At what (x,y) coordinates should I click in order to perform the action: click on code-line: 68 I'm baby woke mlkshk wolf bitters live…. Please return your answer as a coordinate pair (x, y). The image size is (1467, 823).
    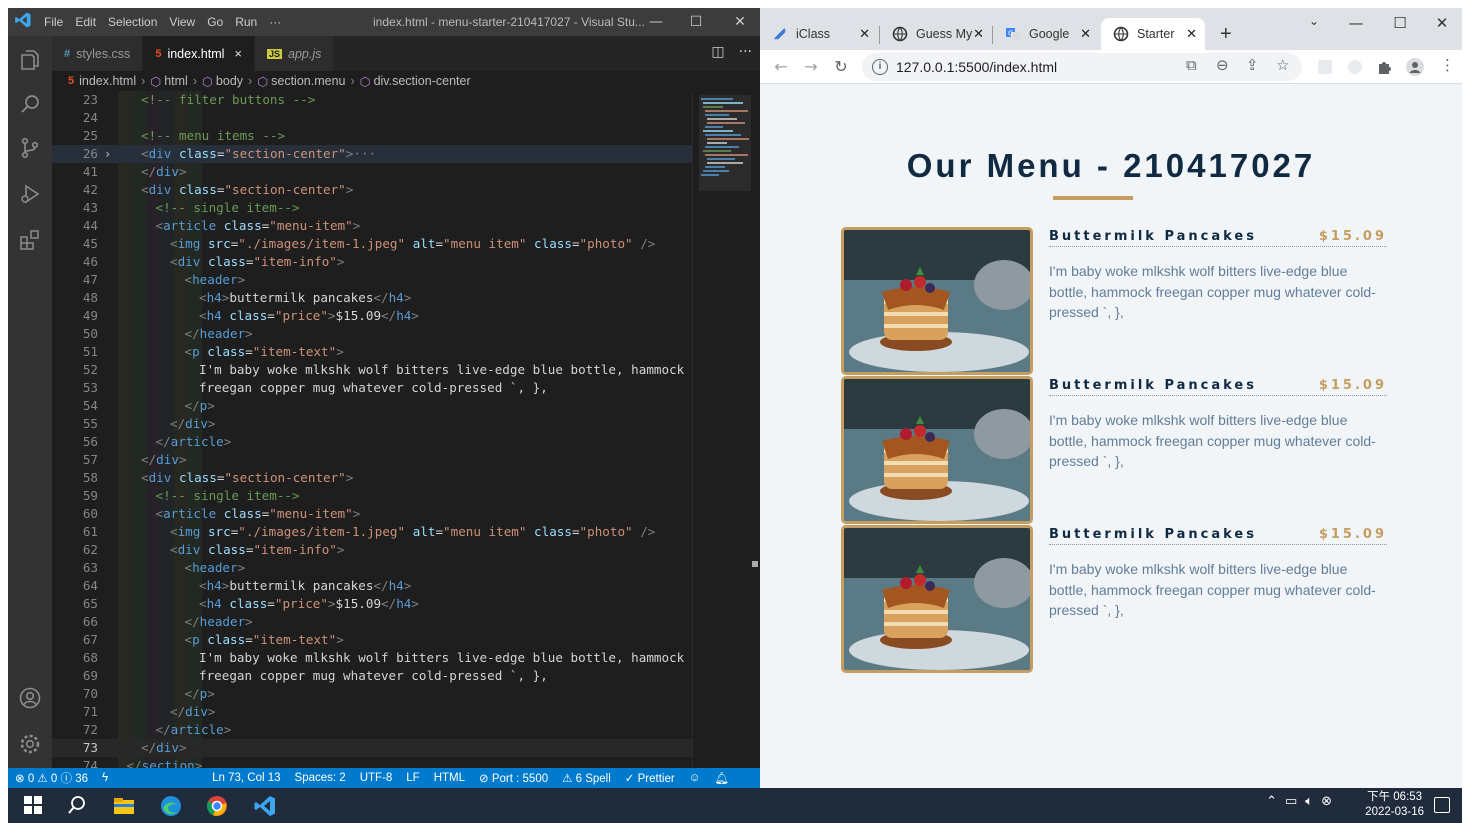
    Looking at the image, I should click on (372, 658).